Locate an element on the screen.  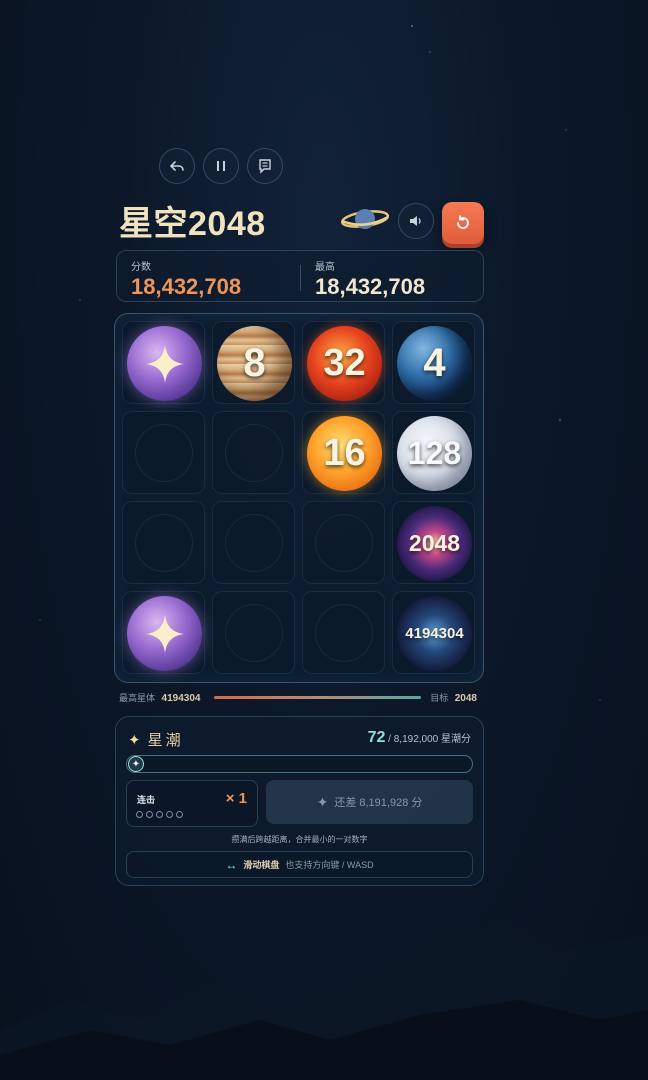
arrows-icon: ↔ is located at coordinates (231, 864).